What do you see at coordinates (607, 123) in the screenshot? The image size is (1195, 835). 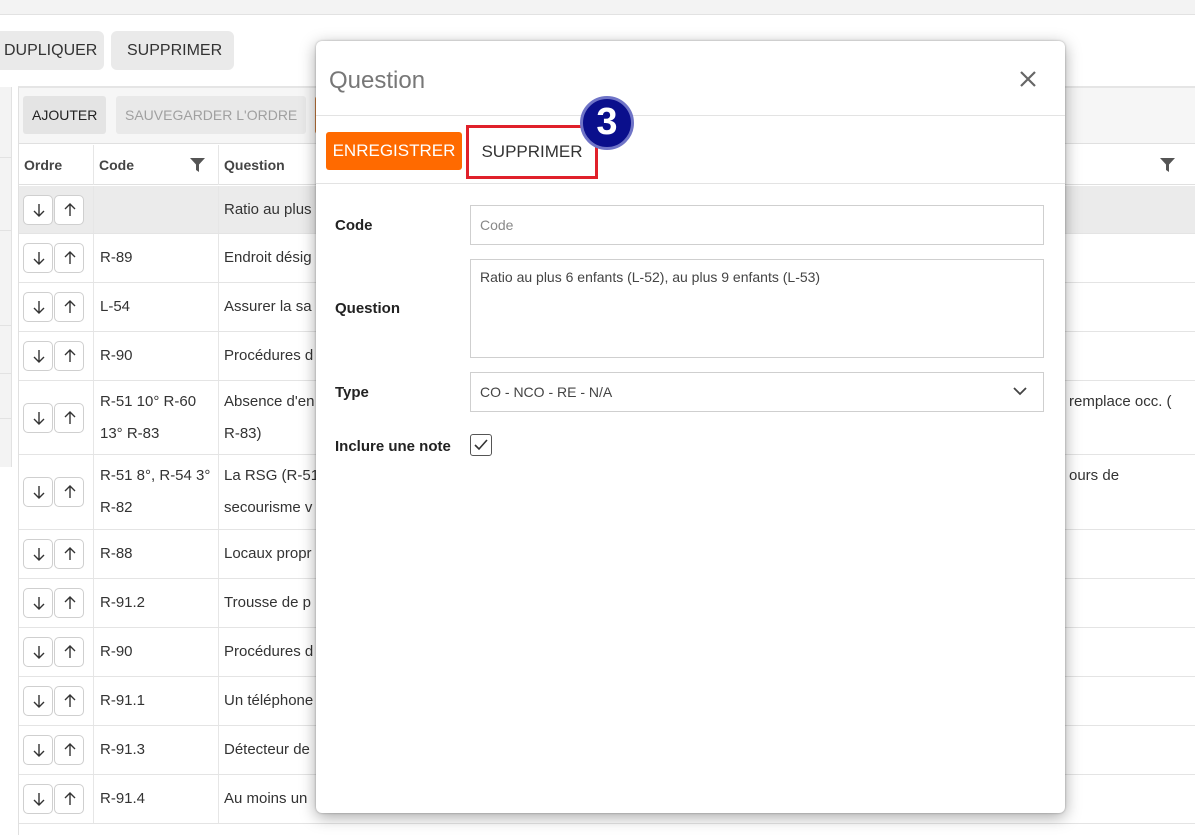 I see `step-badge: 3` at bounding box center [607, 123].